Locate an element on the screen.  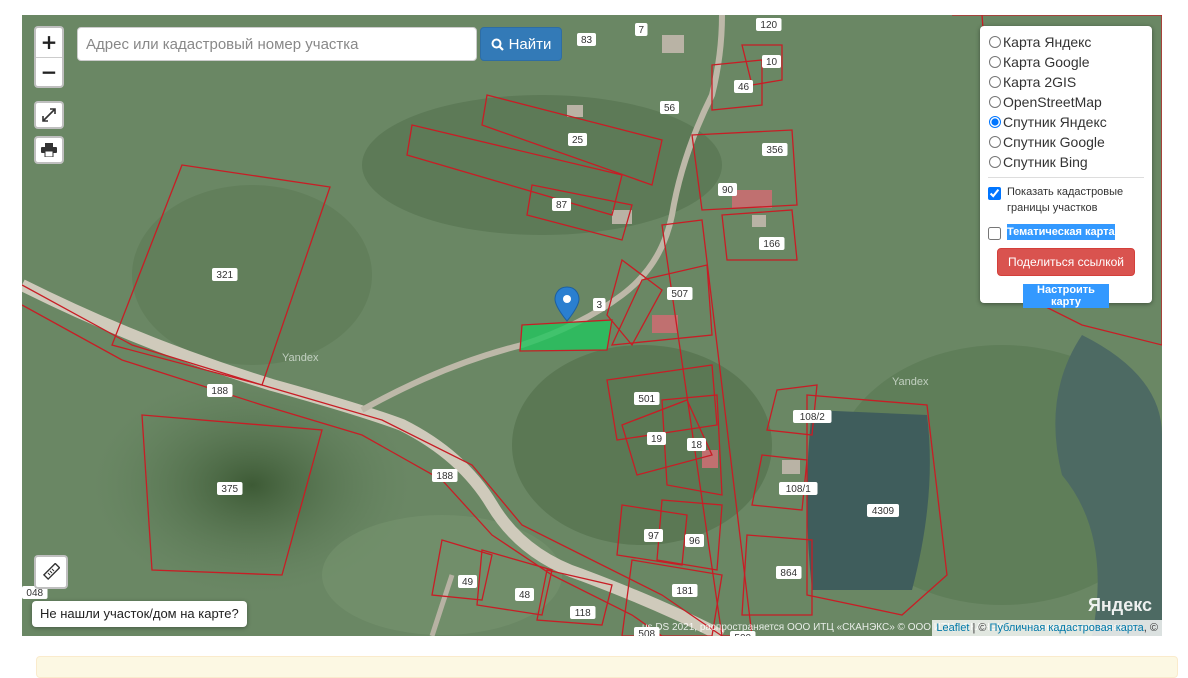
layer-option: Карта Яндекс is located at coordinates (1066, 42).